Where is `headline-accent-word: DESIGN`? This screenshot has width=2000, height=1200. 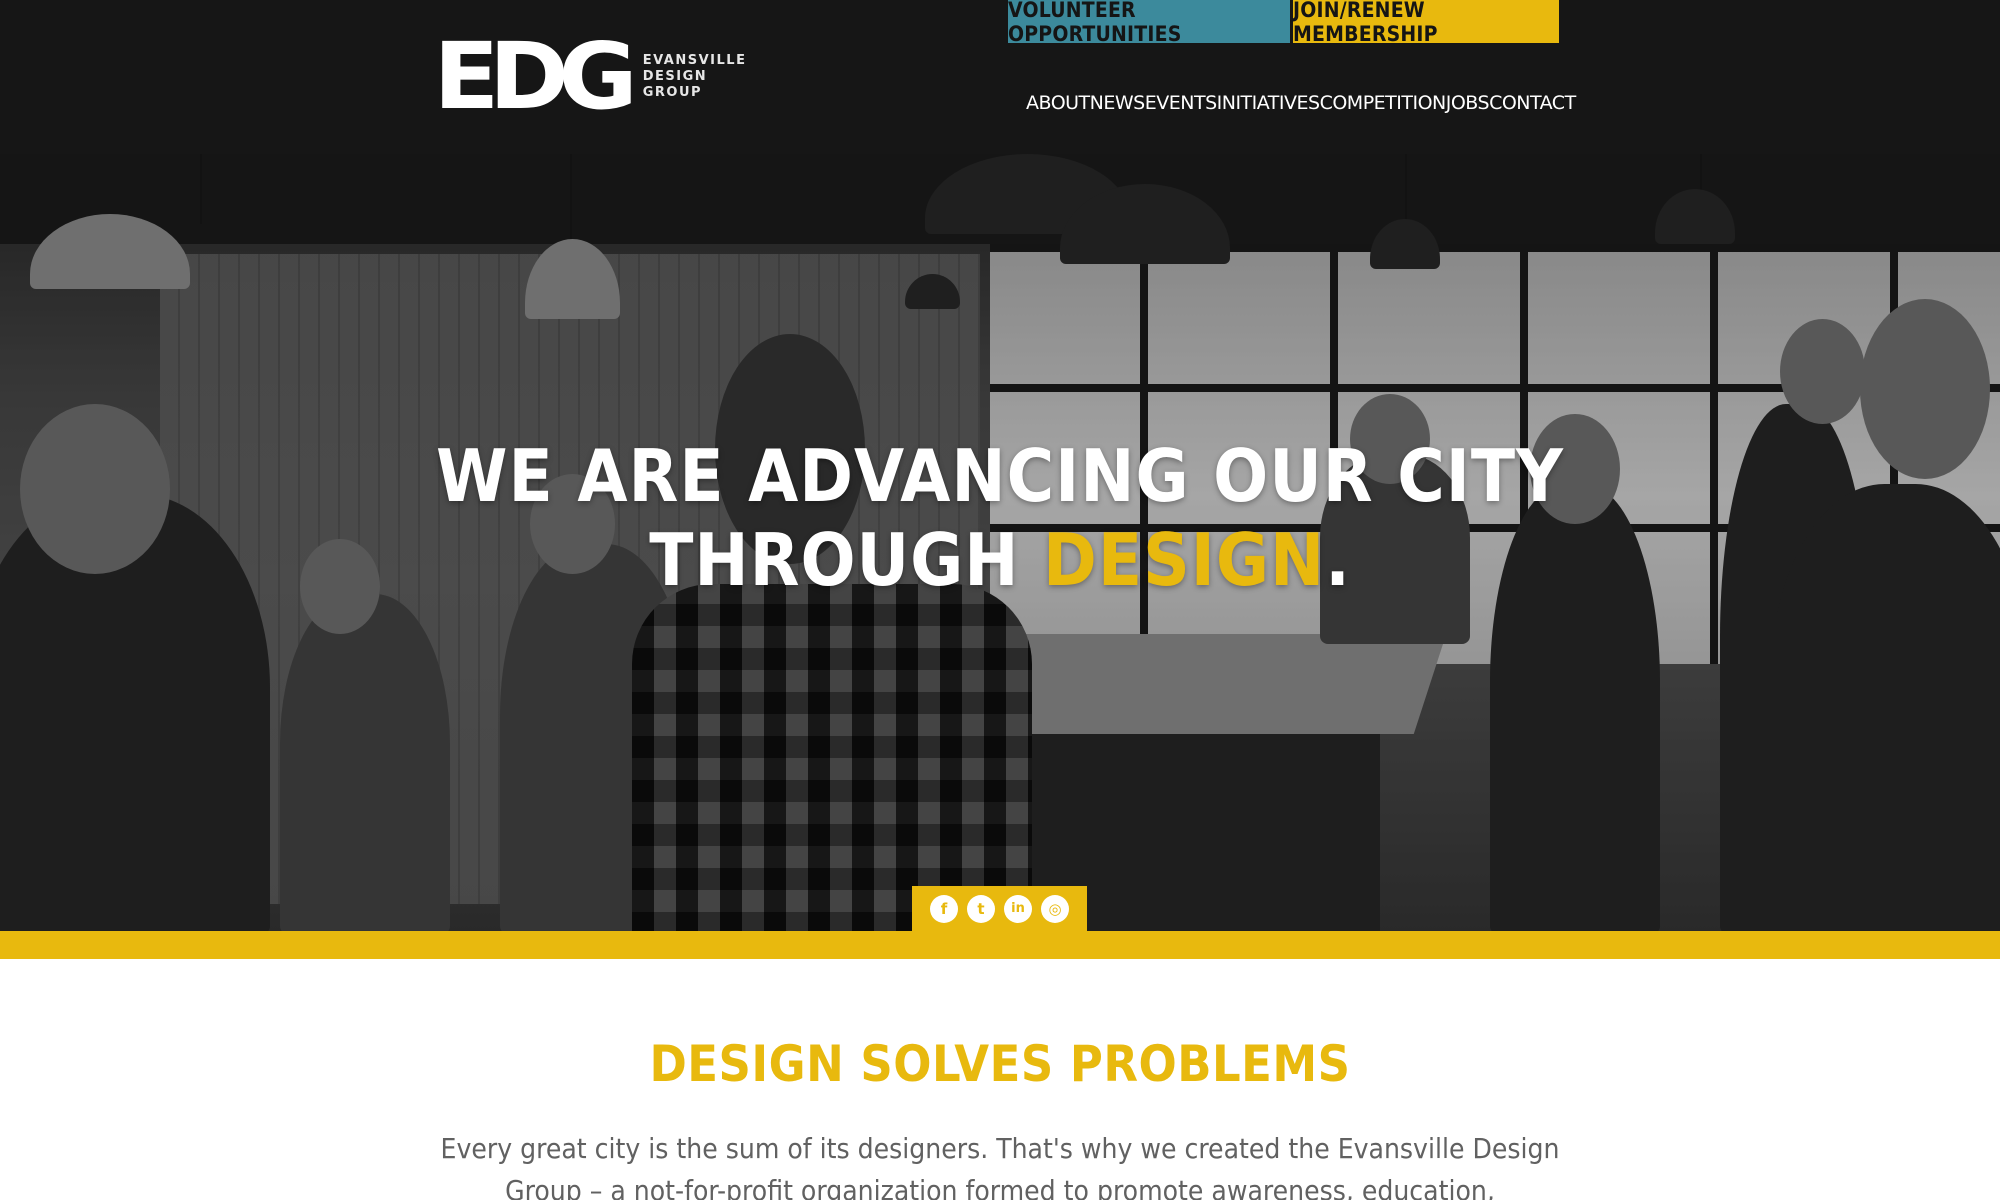 headline-accent-word: DESIGN is located at coordinates (1184, 560).